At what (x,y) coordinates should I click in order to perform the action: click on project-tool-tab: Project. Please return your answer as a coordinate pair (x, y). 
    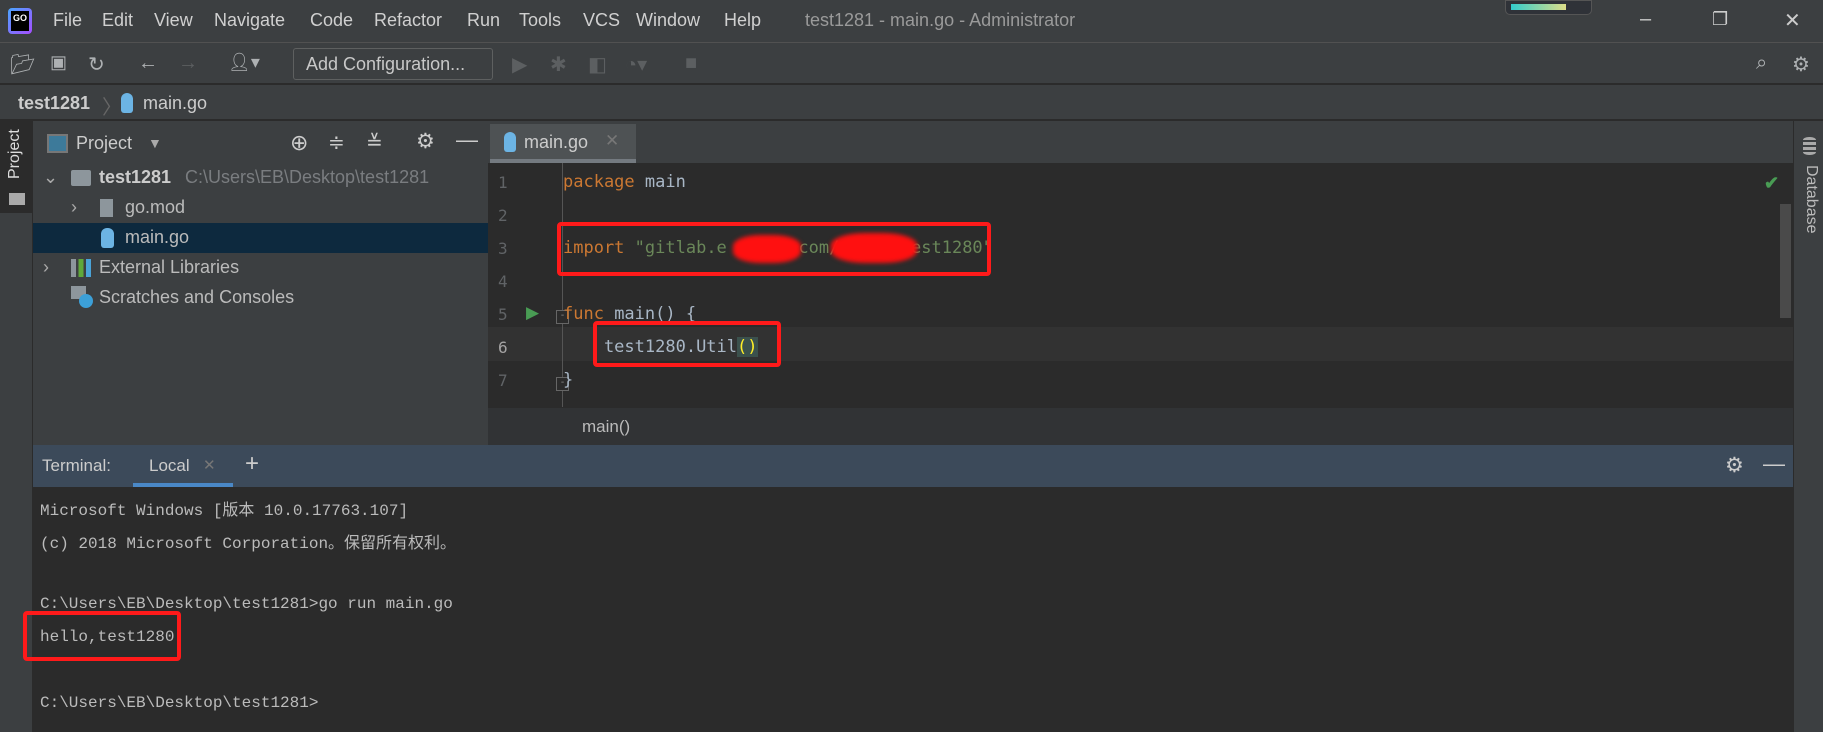
    Looking at the image, I should click on (16, 167).